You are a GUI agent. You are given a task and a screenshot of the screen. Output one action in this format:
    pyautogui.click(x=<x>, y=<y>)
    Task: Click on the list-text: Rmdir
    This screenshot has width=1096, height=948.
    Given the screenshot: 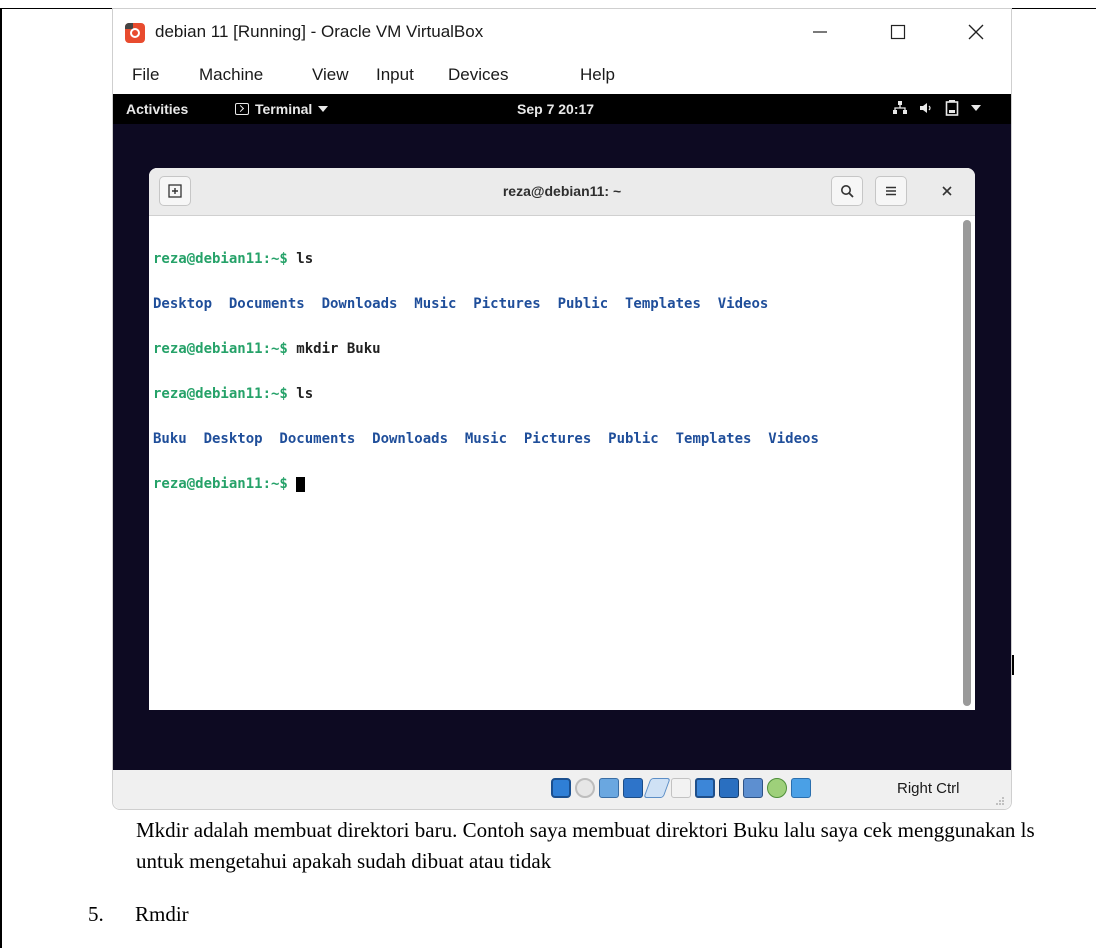 What is the action you would take?
    pyautogui.click(x=162, y=914)
    